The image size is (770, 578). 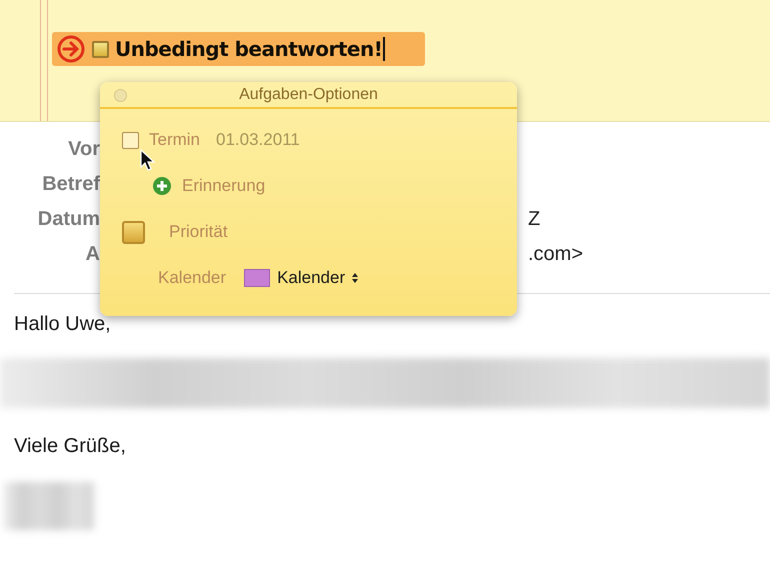 What do you see at coordinates (63, 324) in the screenshot?
I see `body-text: Hallo Uwe,` at bounding box center [63, 324].